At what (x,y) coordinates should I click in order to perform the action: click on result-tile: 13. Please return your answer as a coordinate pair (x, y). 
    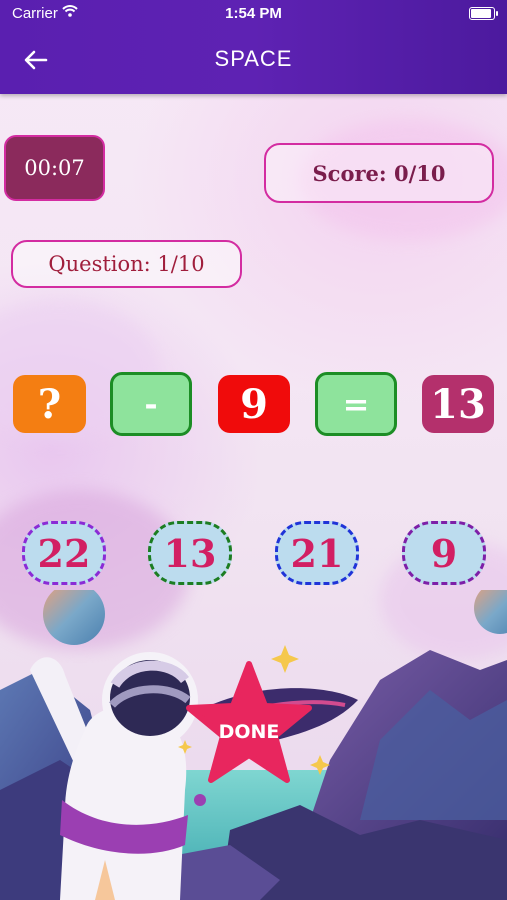
    Looking at the image, I should click on (458, 404).